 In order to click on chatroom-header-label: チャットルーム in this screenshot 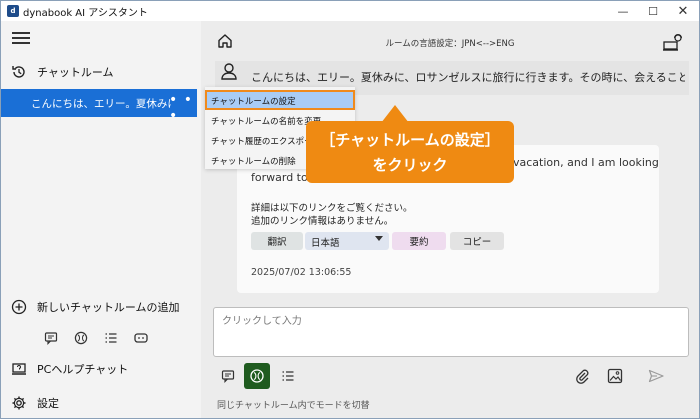, I will do `click(75, 72)`.